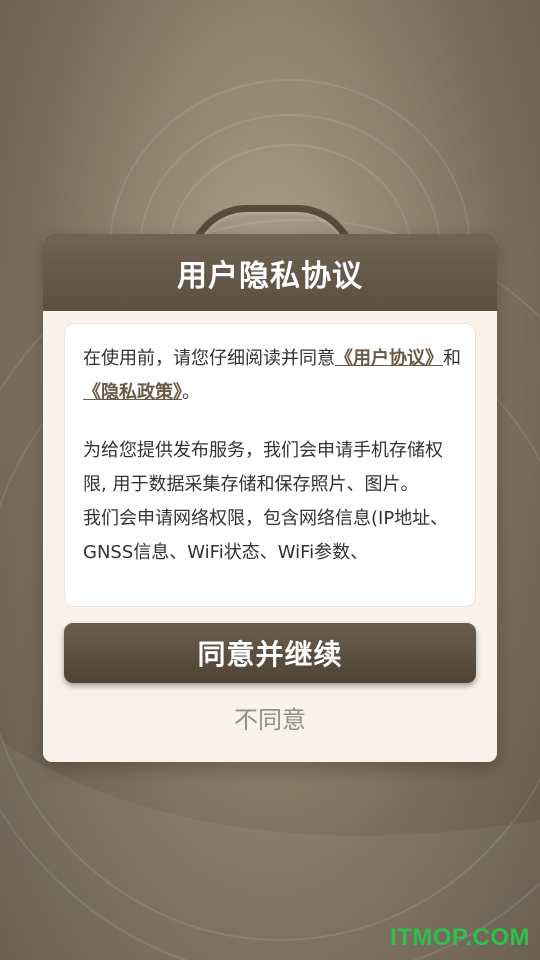 Image resolution: width=540 pixels, height=960 pixels. I want to click on privacy-policy-link: 《隐私政策》, so click(132, 392).